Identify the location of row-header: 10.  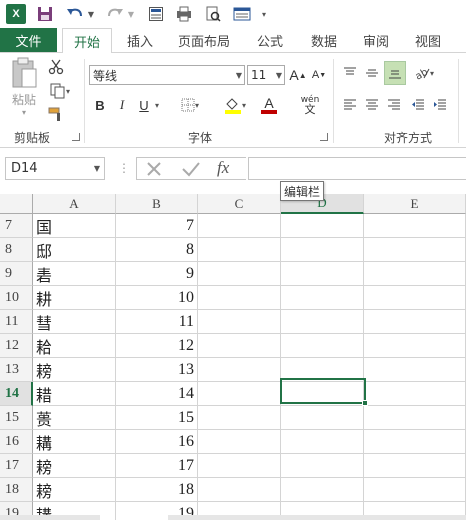
(16, 298).